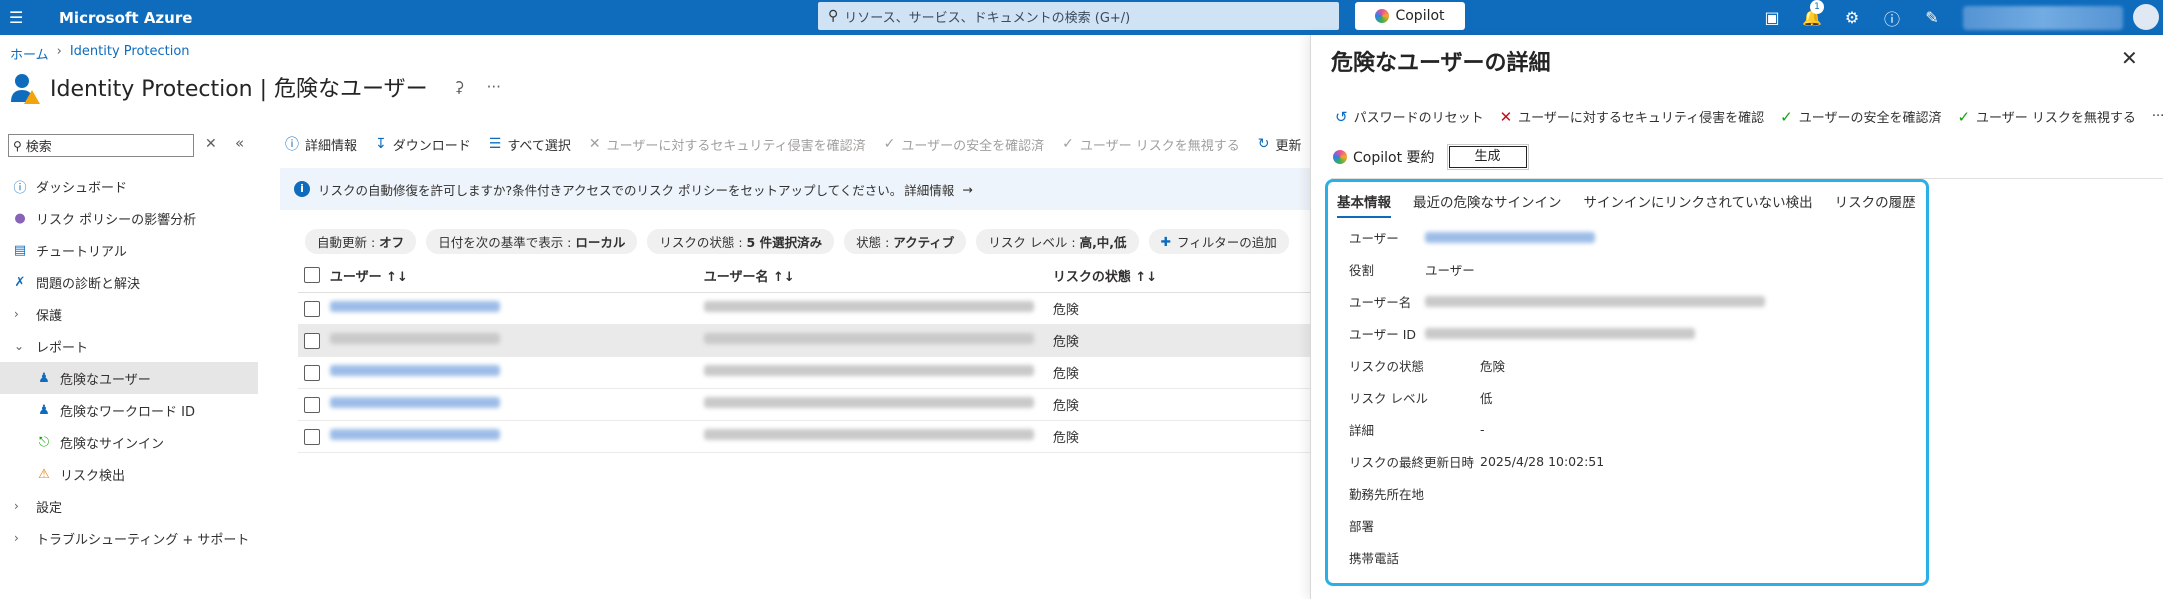 Image resolution: width=2163 pixels, height=599 pixels. I want to click on download-button: ↧ ダウンロード, so click(423, 144).